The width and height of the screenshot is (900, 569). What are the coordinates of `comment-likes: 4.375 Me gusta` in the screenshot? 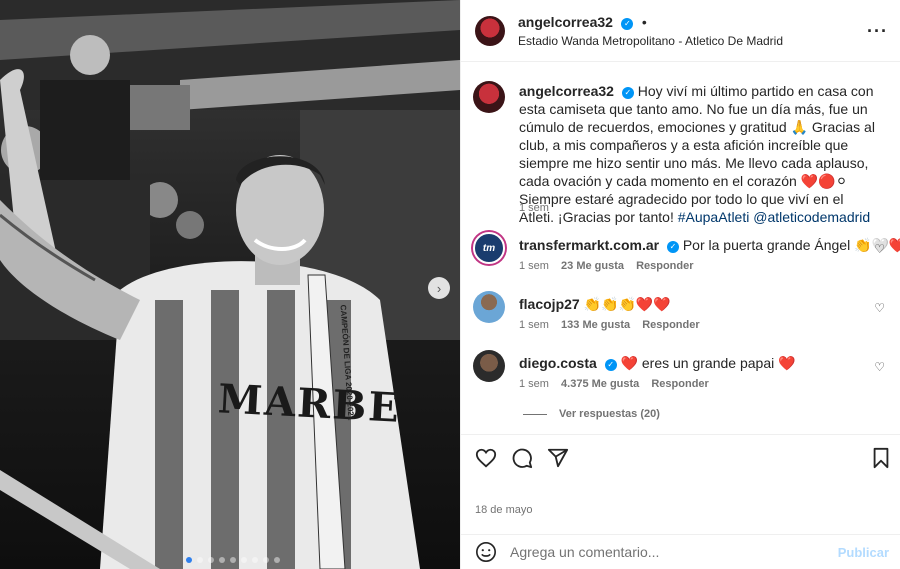 It's located at (600, 384).